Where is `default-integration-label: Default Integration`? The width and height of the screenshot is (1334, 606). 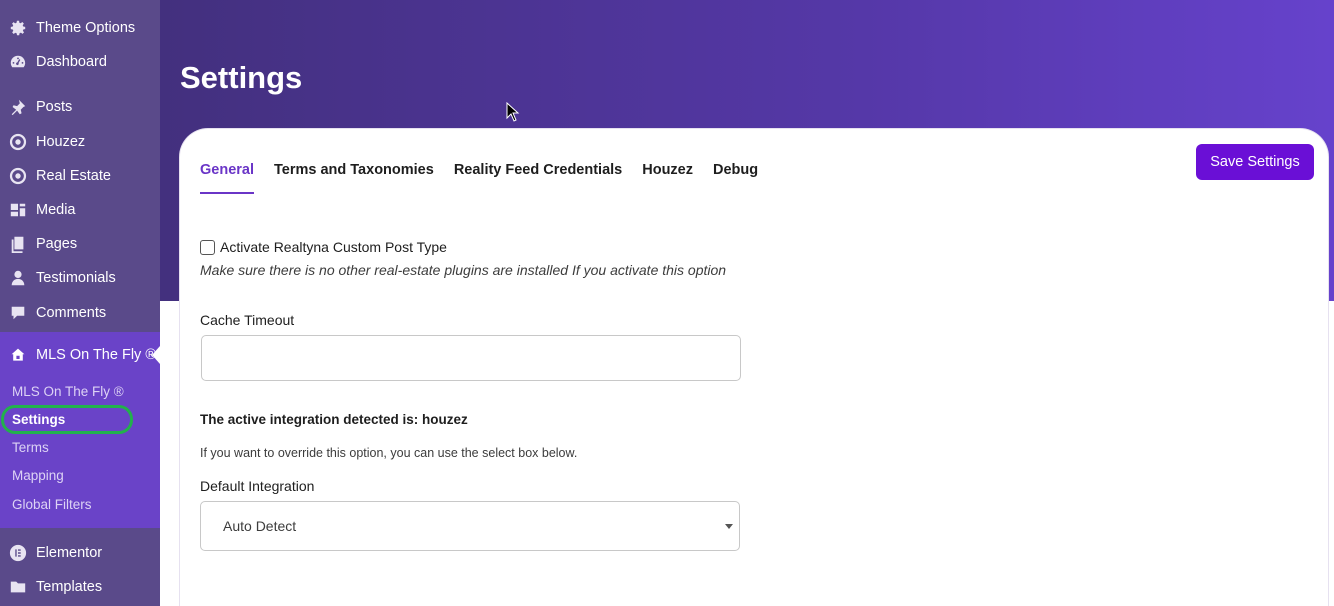 default-integration-label: Default Integration is located at coordinates (257, 486).